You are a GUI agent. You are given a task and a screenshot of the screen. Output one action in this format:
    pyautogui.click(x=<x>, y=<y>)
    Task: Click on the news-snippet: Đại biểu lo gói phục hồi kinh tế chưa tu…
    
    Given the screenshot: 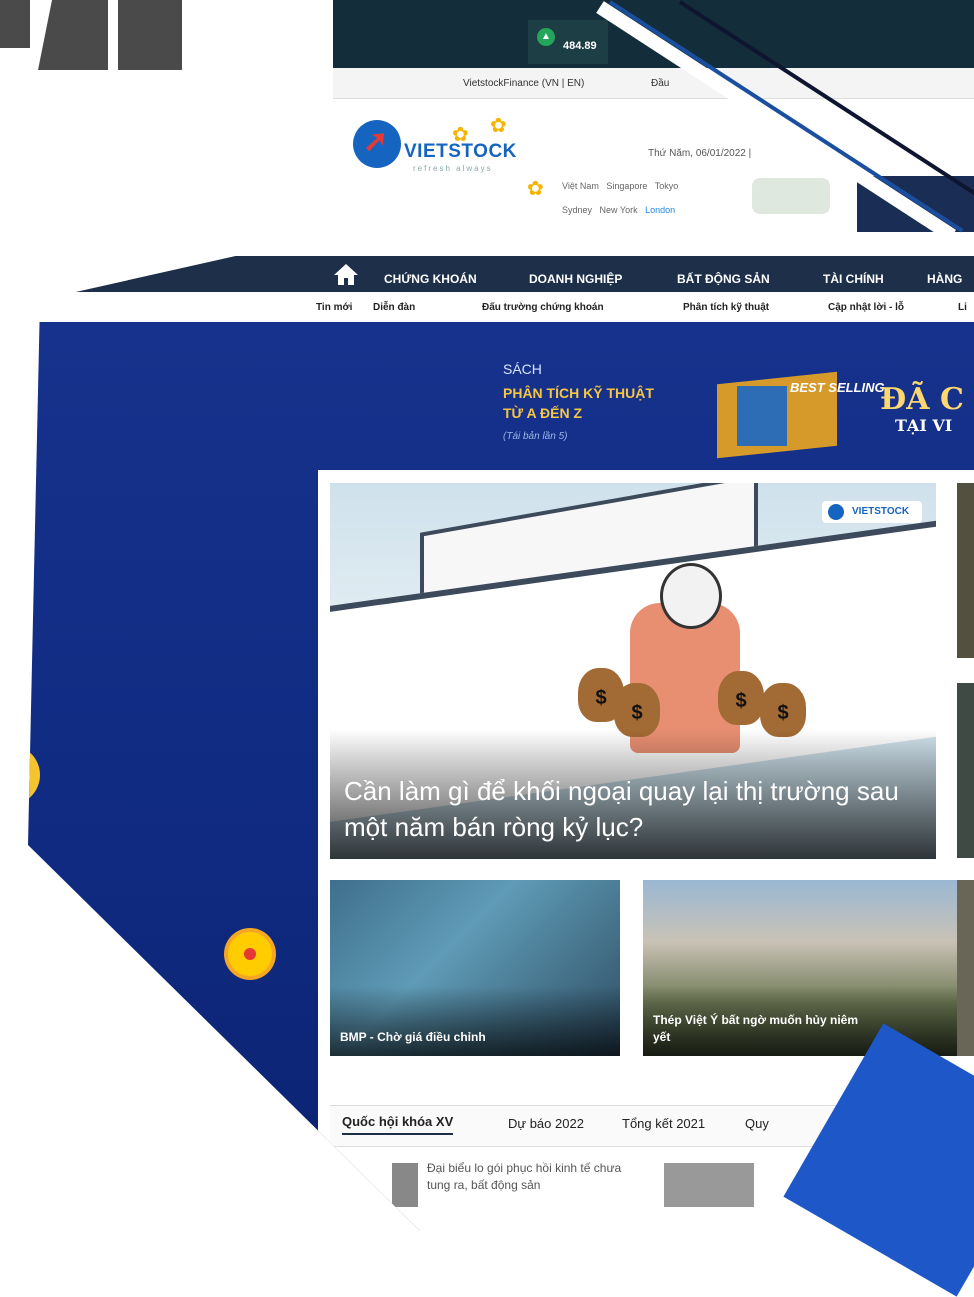 What is the action you would take?
    pyautogui.click(x=532, y=1177)
    